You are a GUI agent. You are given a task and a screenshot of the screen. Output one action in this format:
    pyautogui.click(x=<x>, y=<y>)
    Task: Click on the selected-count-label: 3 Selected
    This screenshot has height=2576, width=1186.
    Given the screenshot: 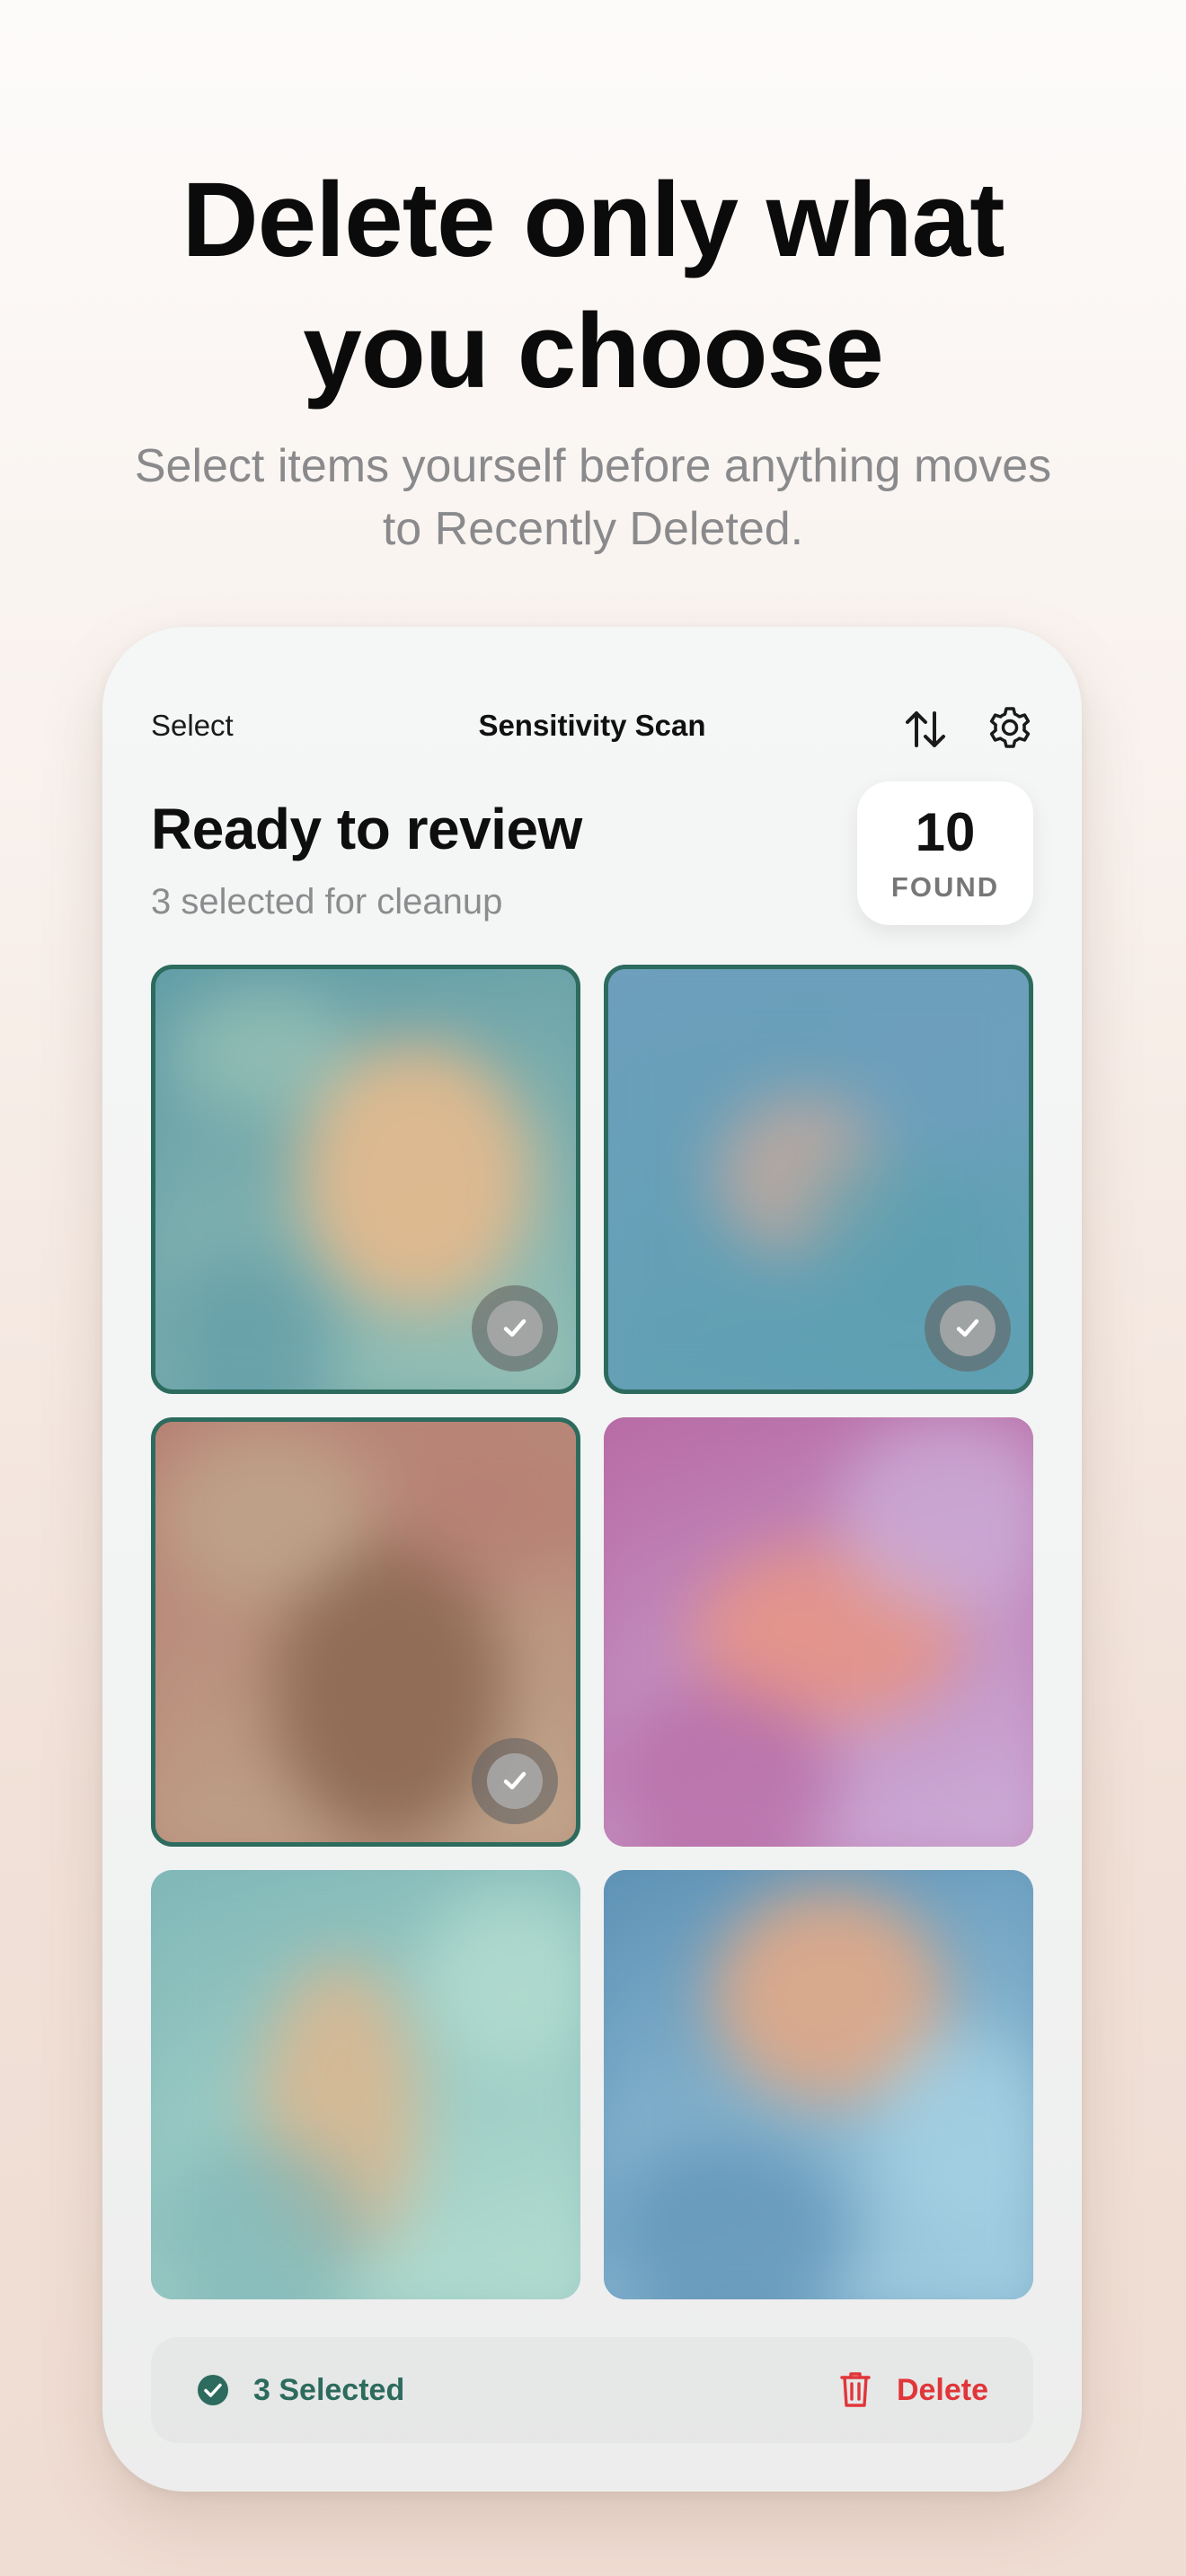 What is the action you would take?
    pyautogui.click(x=329, y=2390)
    